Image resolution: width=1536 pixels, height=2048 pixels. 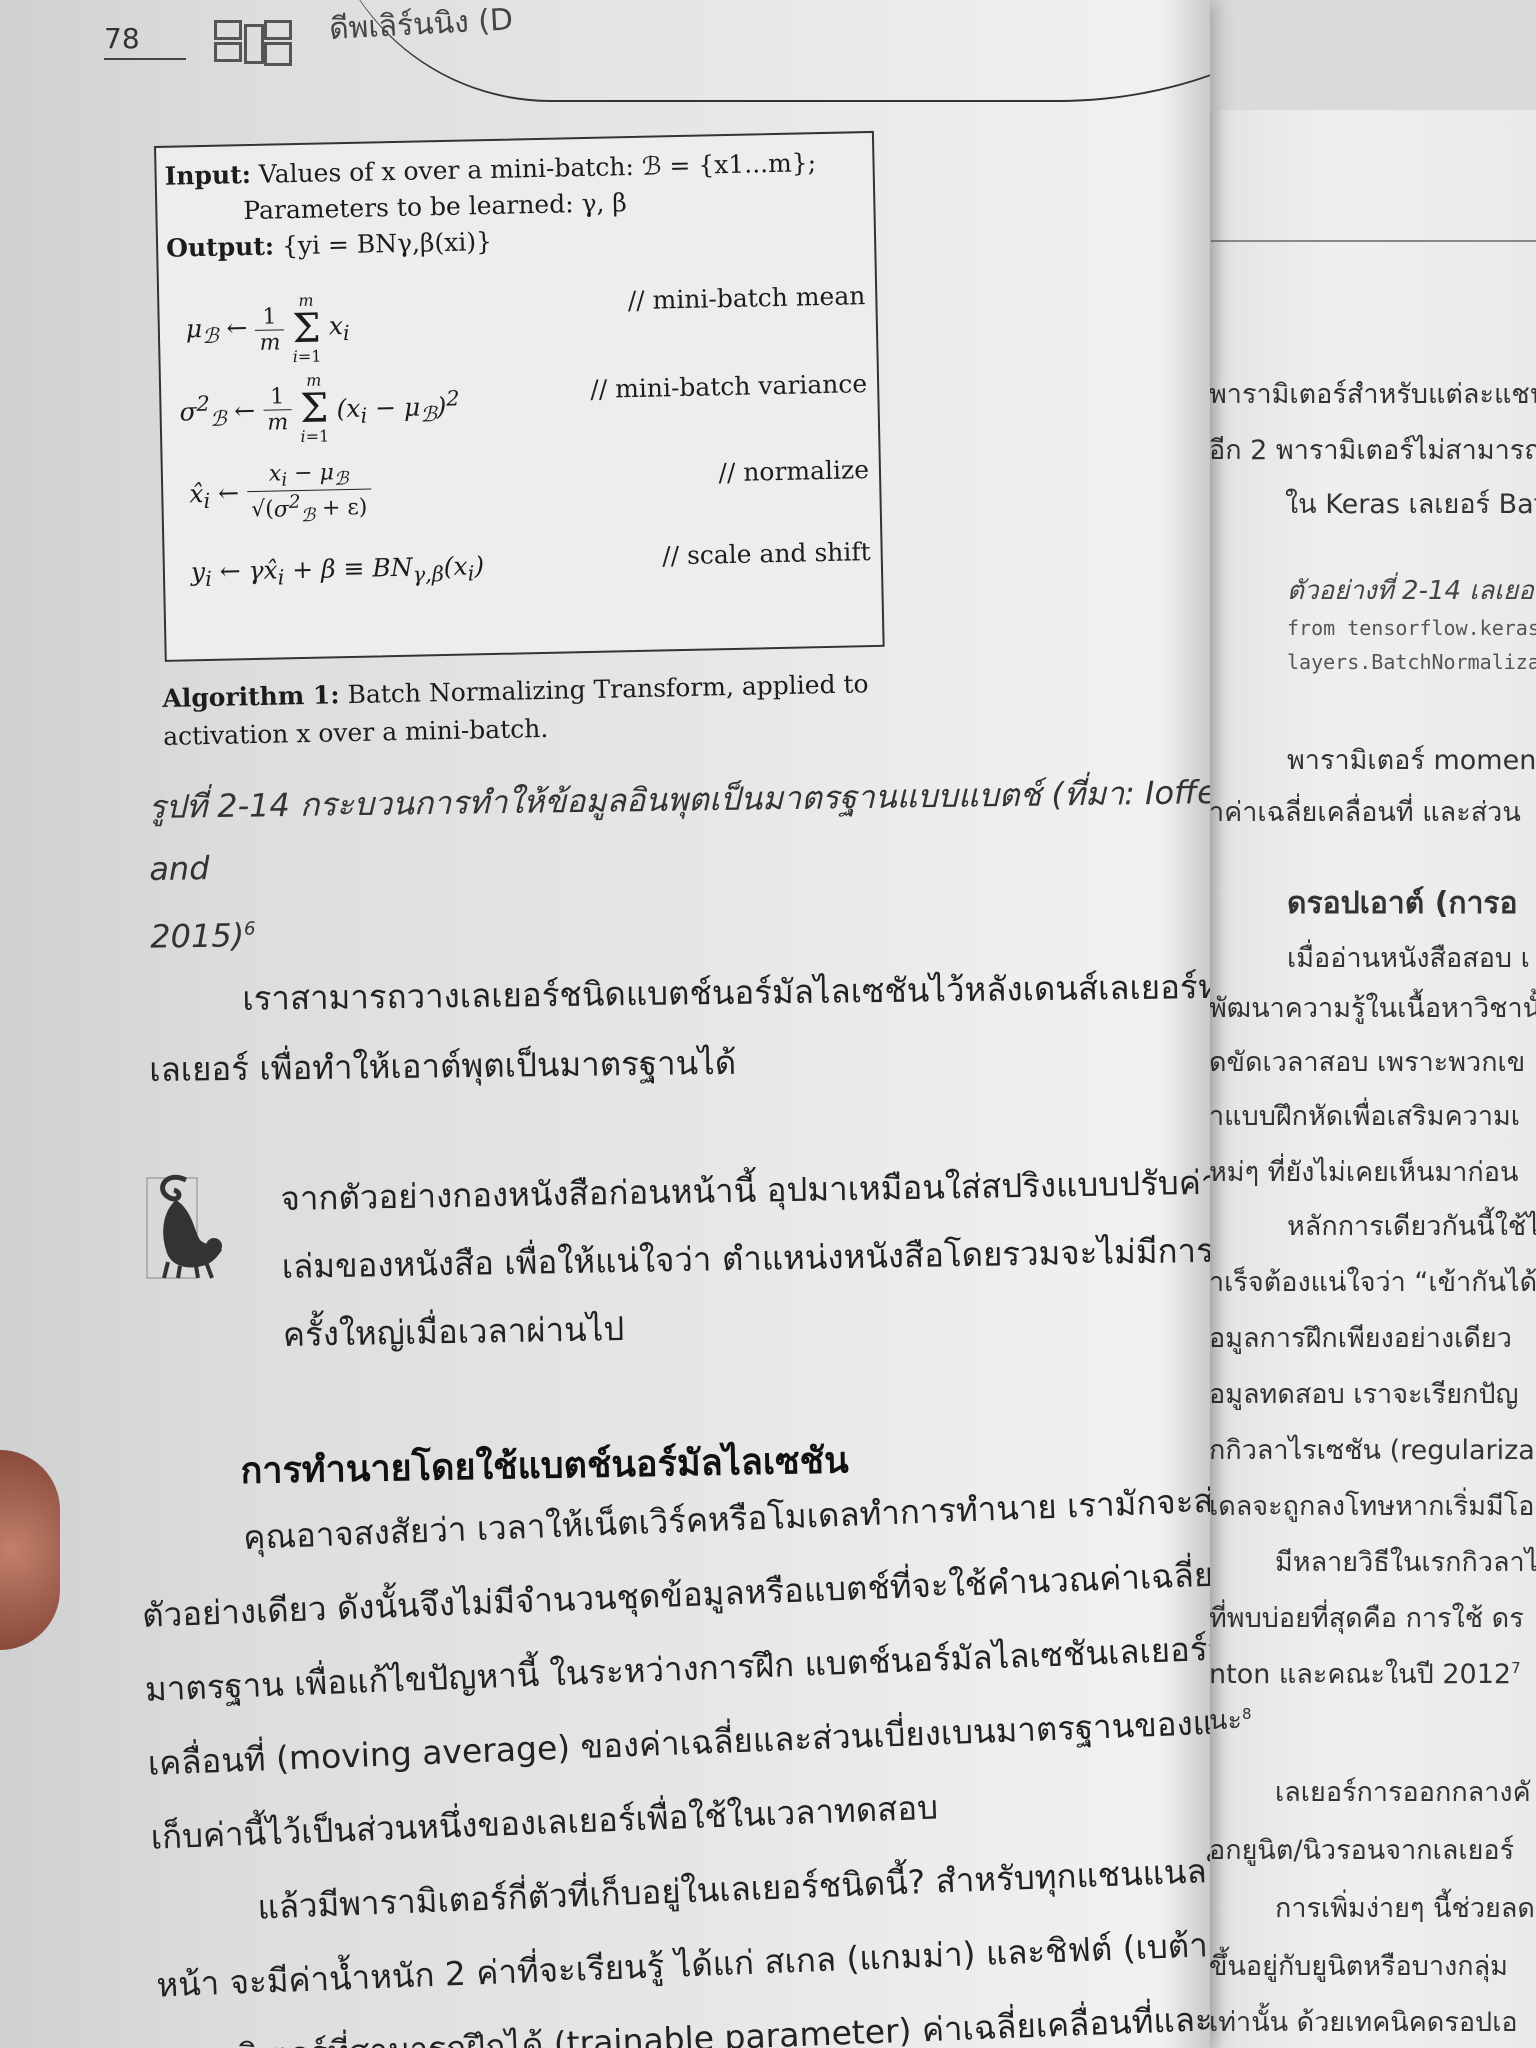 What do you see at coordinates (1358, 1966) in the screenshot?
I see `right-line: ขึ้นอยู่กับยูนิตหรือบางกลุ่ม` at bounding box center [1358, 1966].